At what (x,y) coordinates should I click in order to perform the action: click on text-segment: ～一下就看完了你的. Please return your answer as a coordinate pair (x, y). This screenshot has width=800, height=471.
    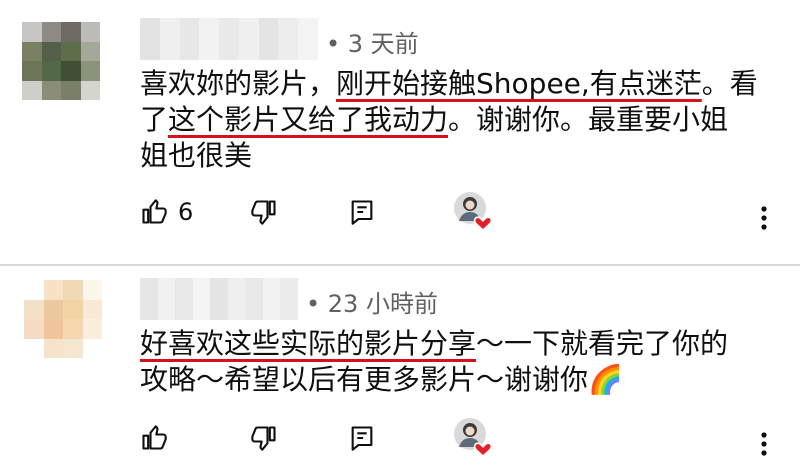
    Looking at the image, I should click on (602, 343).